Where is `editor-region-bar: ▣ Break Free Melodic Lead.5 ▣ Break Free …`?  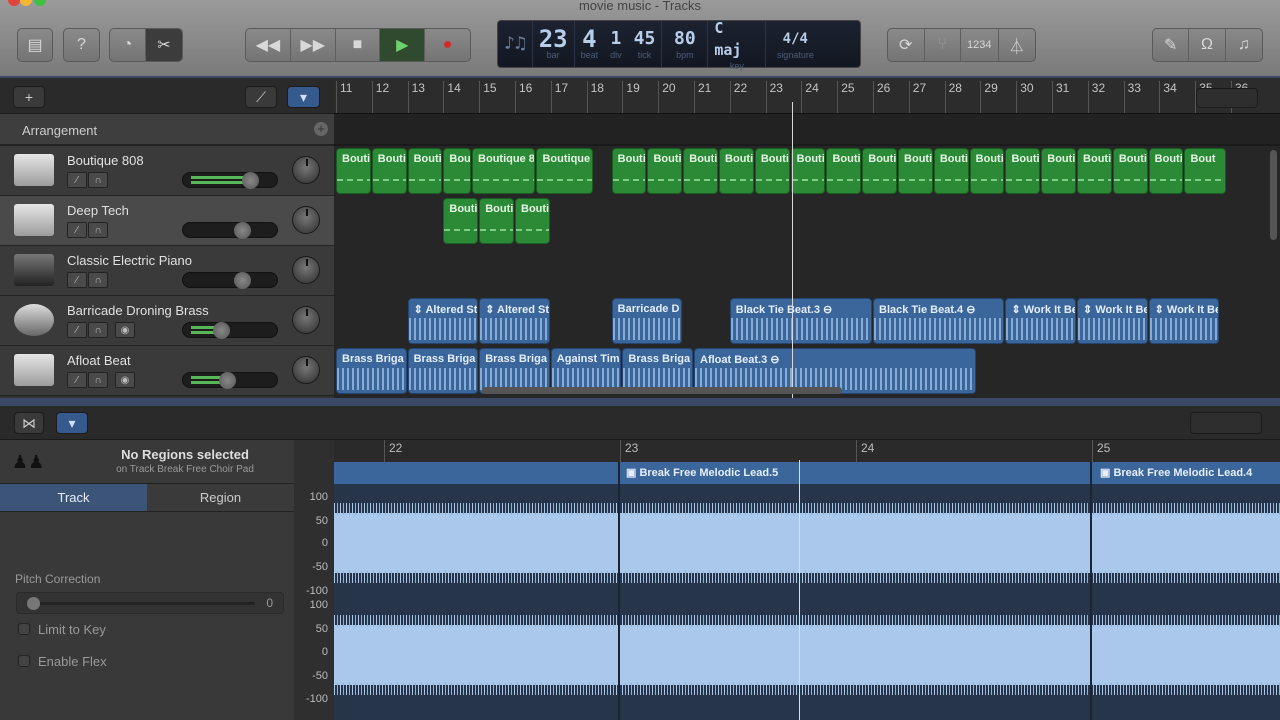 editor-region-bar: ▣ Break Free Melodic Lead.5 ▣ Break Free … is located at coordinates (807, 473).